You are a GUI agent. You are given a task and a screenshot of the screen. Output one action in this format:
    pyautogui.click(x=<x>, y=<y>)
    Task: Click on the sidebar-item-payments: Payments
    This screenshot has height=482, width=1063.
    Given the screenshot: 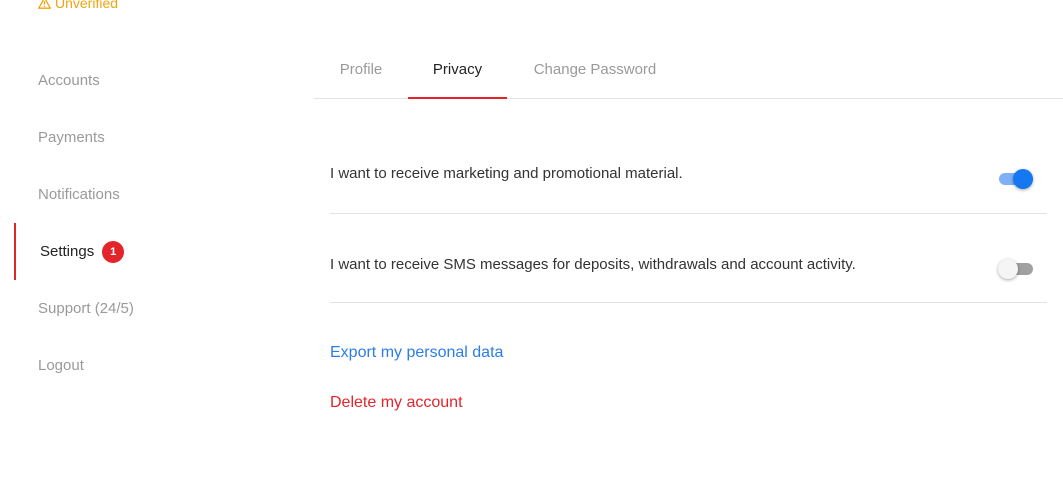 What is the action you would take?
    pyautogui.click(x=150, y=137)
    